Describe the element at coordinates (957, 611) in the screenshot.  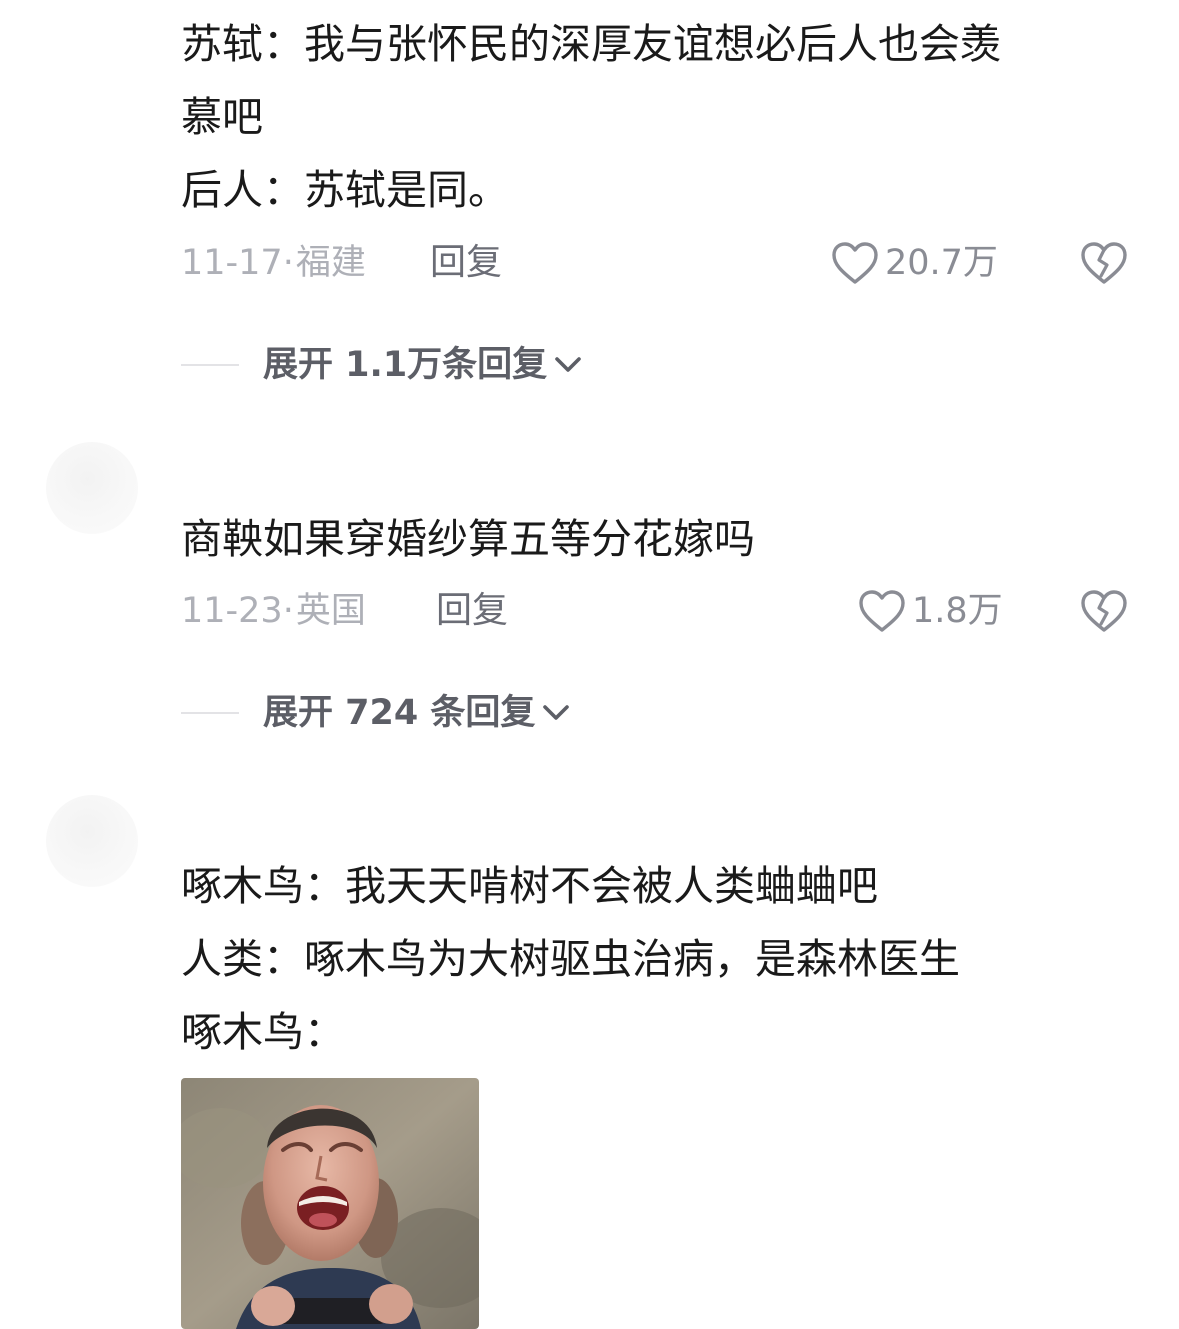
I see `like-count: 1.8万` at that location.